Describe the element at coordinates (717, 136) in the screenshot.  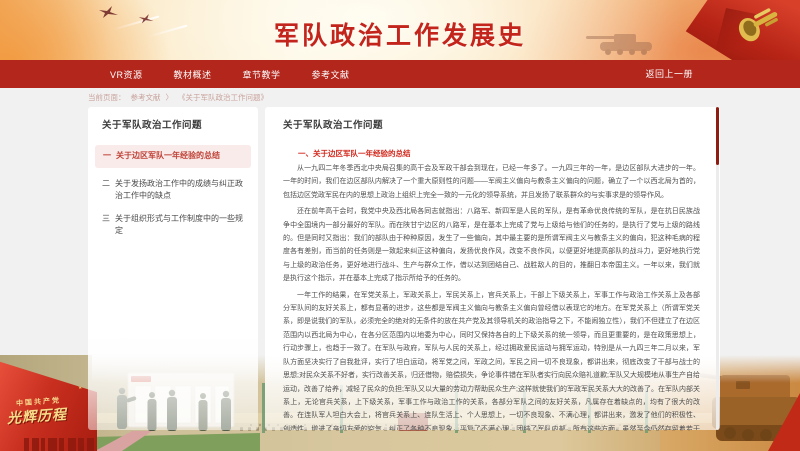
I see `scrollbar-thumb` at that location.